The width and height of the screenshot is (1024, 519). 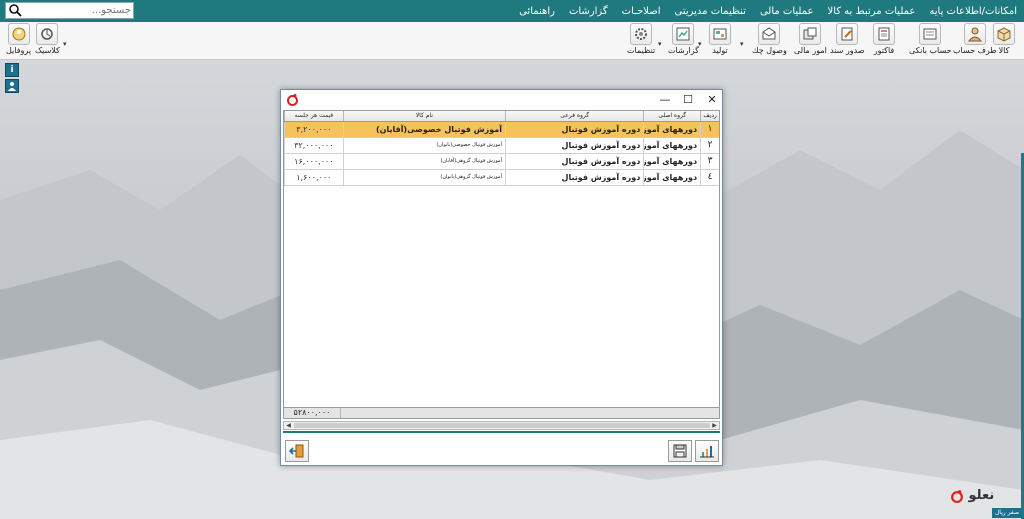 I want to click on row-index: ٤, so click(x=709, y=177).